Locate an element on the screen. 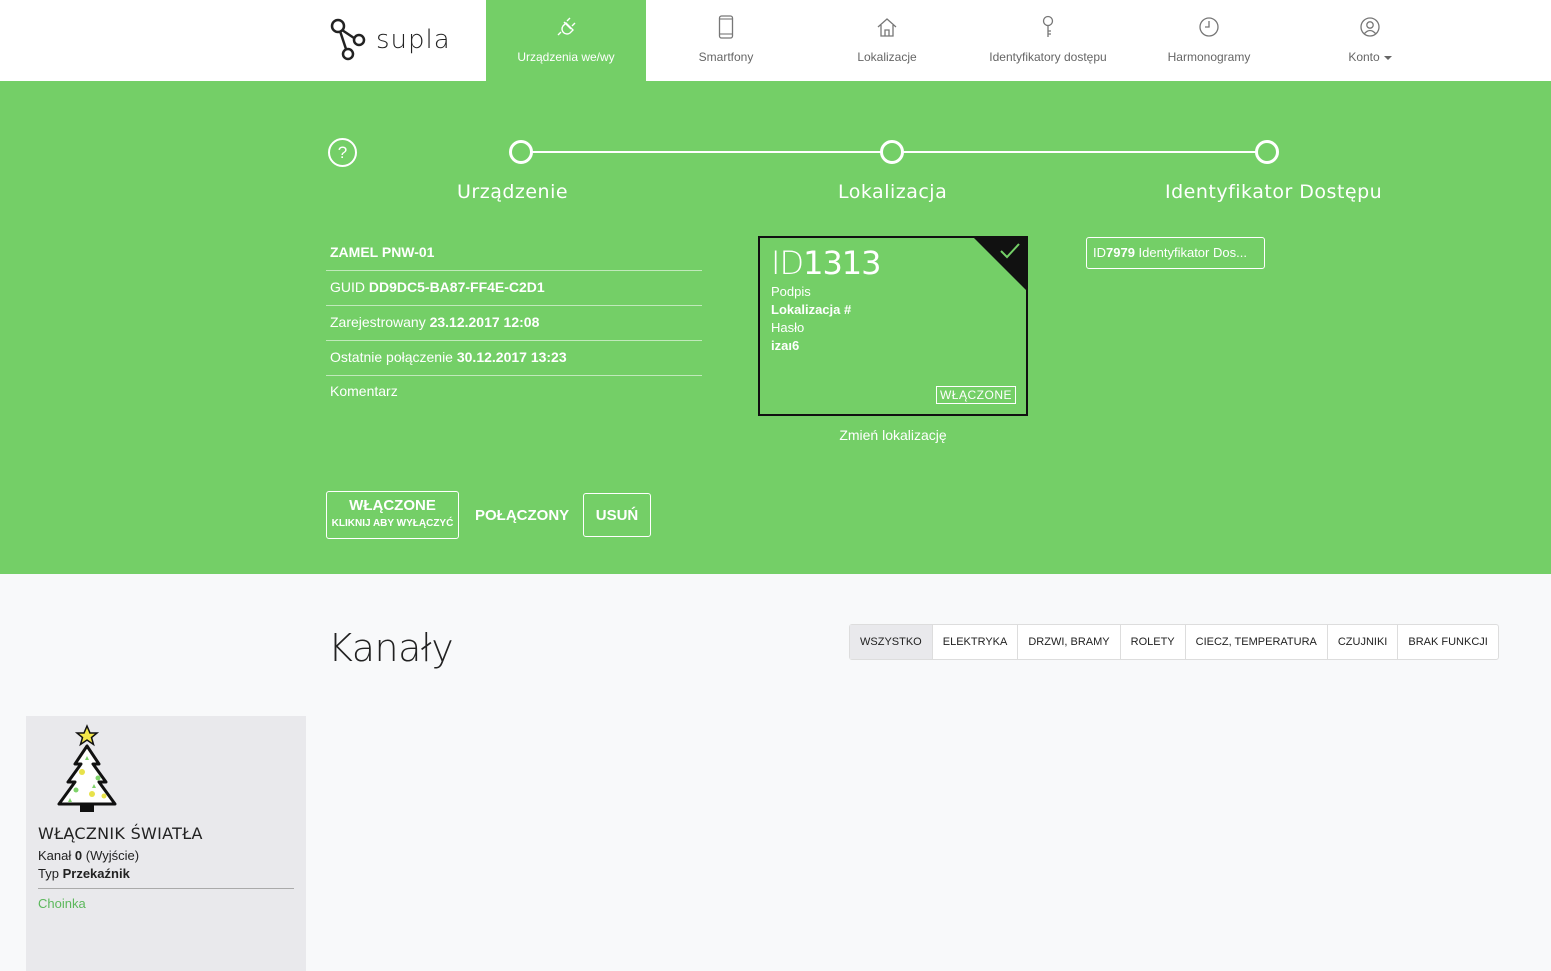 This screenshot has width=1551, height=971. filter-doors-gates: DRZWI, BRAMY is located at coordinates (1069, 642).